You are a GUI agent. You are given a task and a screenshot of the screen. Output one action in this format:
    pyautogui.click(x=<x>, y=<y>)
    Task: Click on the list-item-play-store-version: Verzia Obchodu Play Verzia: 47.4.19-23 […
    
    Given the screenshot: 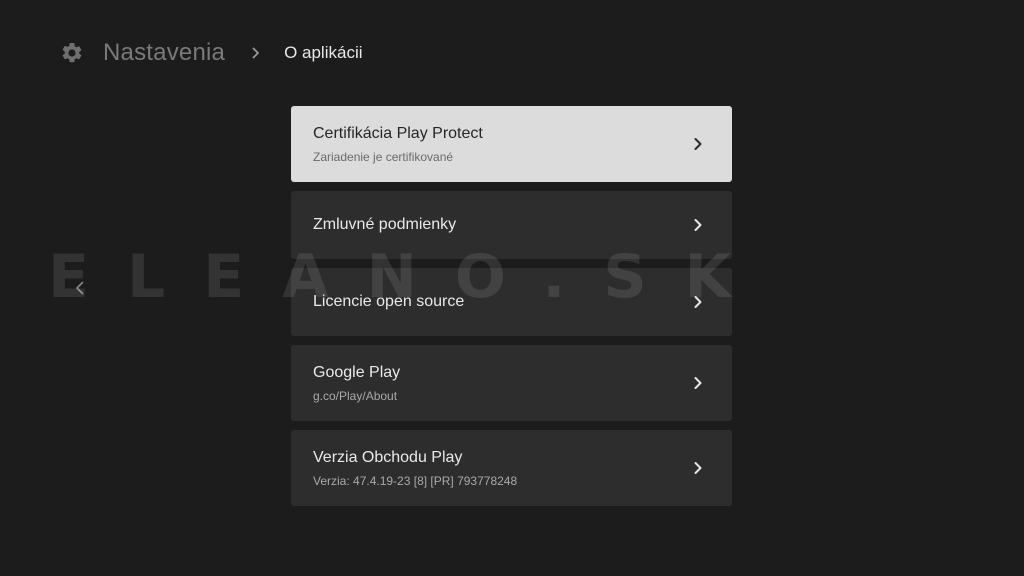 What is the action you would take?
    pyautogui.click(x=511, y=468)
    